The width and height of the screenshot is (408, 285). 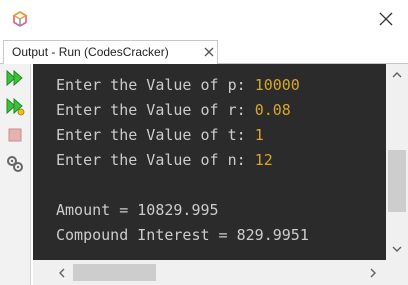 I want to click on amount-line: Amount = 10829.995, so click(x=137, y=210).